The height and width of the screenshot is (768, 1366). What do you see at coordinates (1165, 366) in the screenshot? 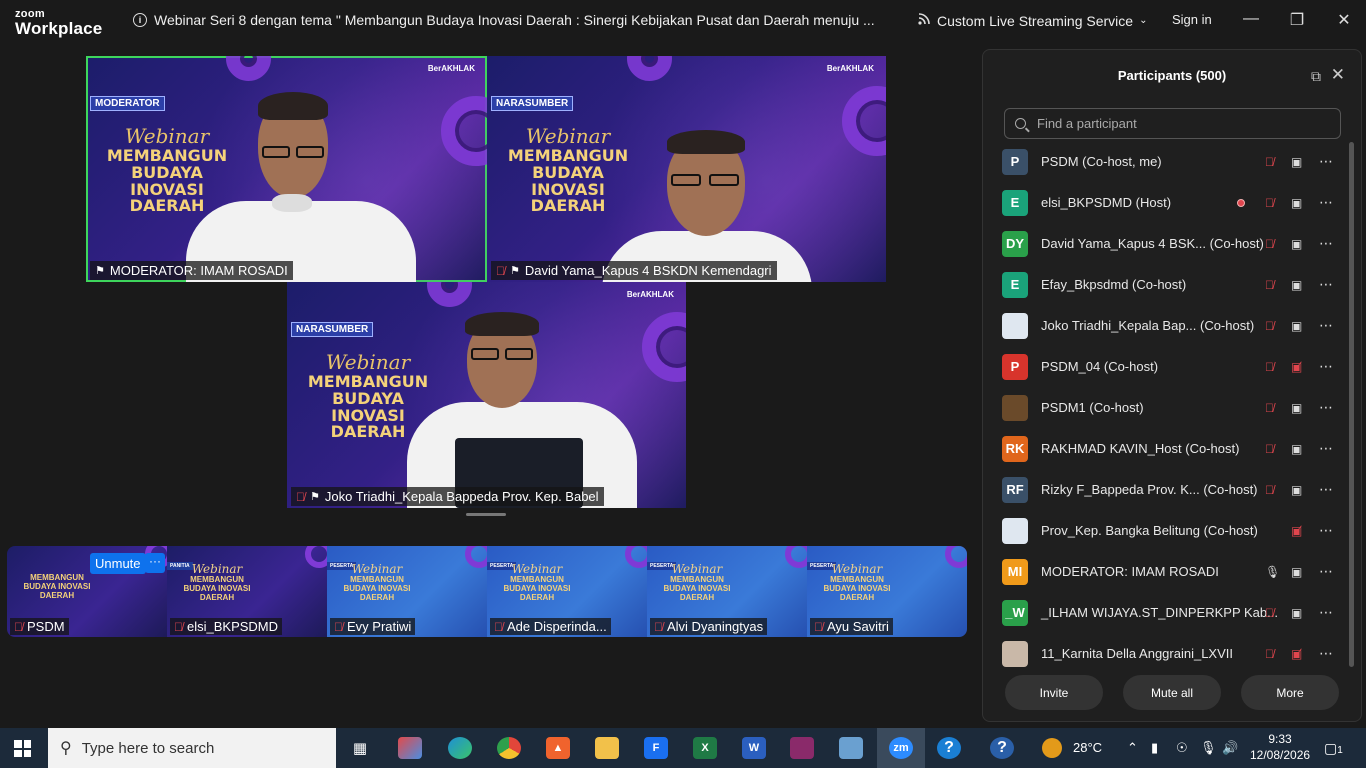
I see `participant-row: P PSDM_04 (Co-host) 🎙̸ ▣̸ ⋯` at bounding box center [1165, 366].